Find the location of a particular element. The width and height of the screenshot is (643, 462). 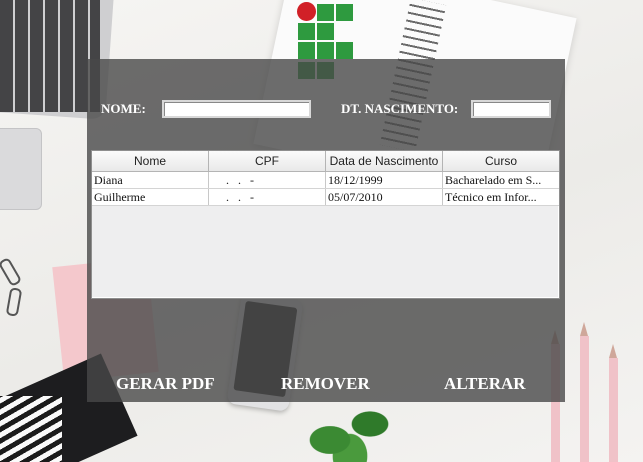

name-label: NOME: is located at coordinates (123, 108).